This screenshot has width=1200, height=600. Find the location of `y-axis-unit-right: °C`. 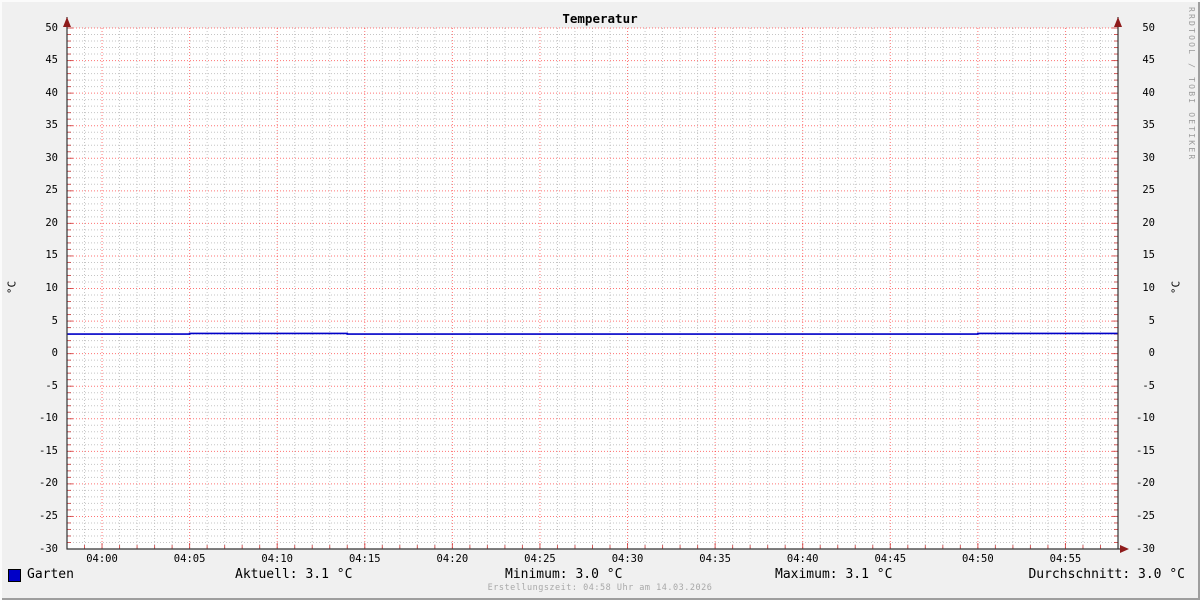

y-axis-unit-right: °C is located at coordinates (1176, 287).